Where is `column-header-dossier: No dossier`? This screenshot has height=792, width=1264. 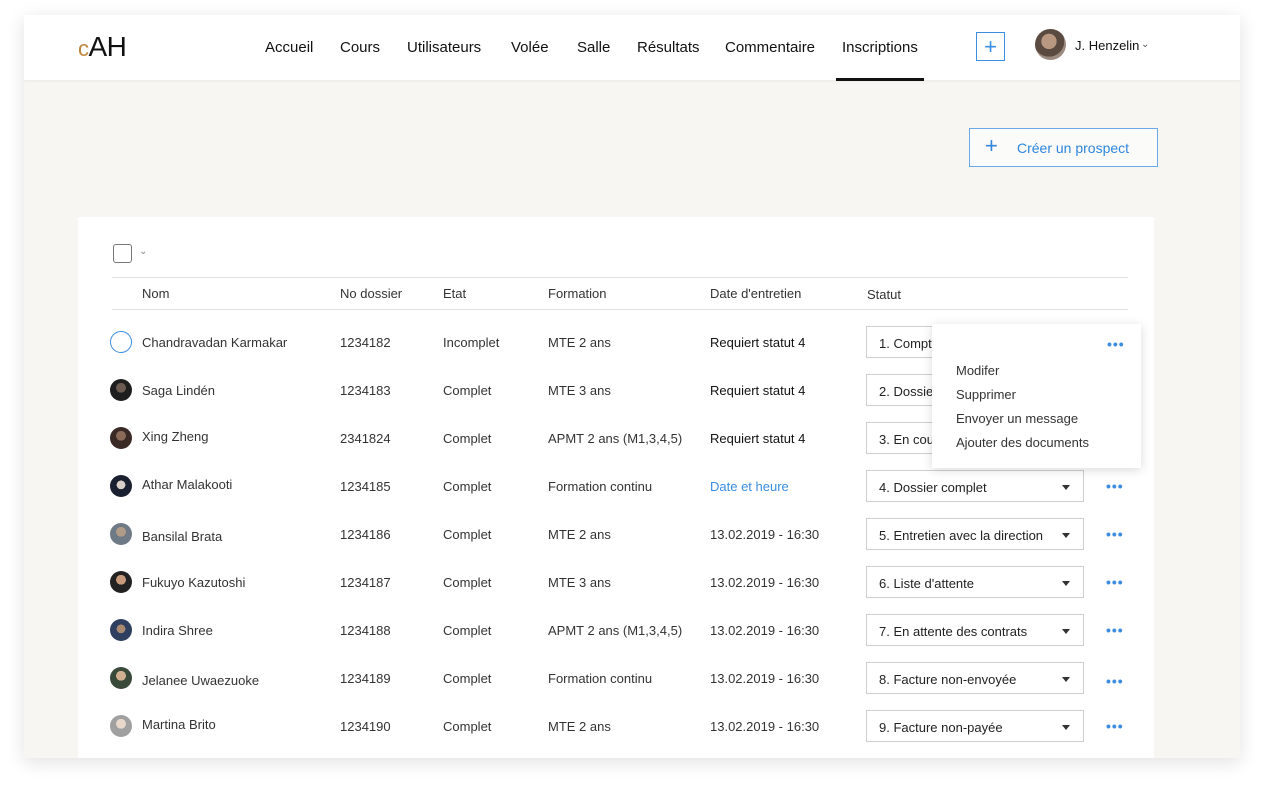
column-header-dossier: No dossier is located at coordinates (371, 293).